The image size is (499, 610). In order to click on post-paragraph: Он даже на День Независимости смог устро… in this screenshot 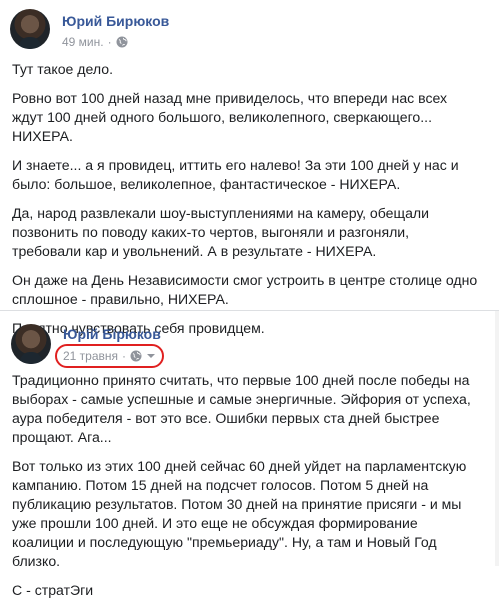, I will do `click(245, 289)`.